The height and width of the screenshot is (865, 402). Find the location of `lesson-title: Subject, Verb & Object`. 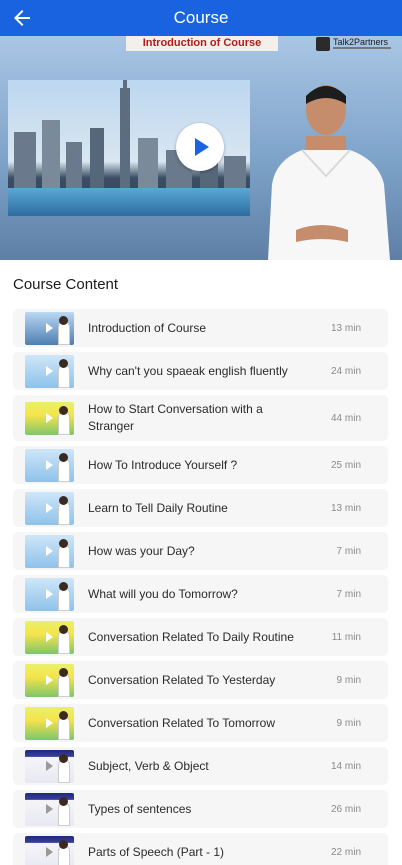

lesson-title: Subject, Verb & Object is located at coordinates (148, 766).